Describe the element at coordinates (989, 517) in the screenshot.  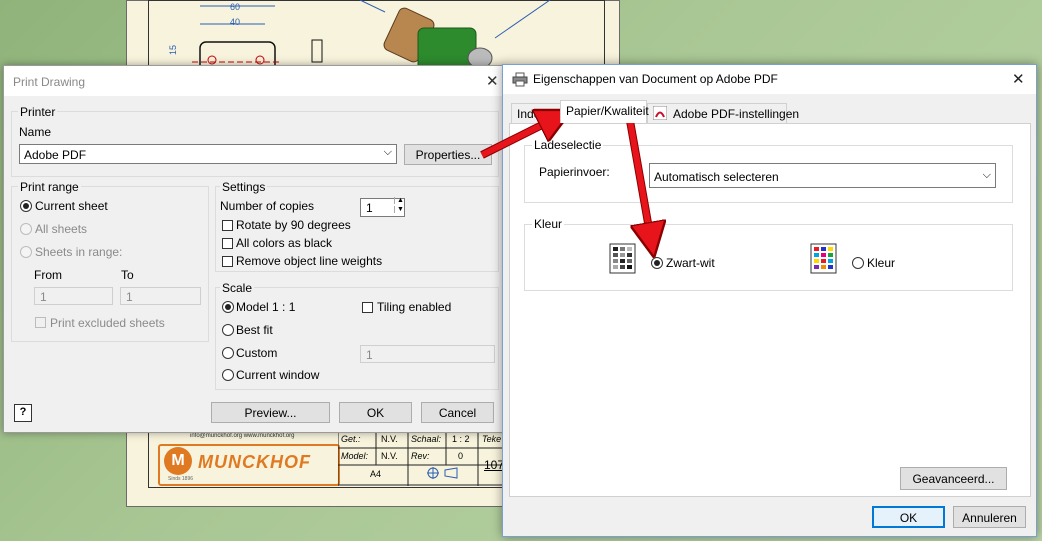
I see `adobe-cancel-button: Annuleren` at that location.